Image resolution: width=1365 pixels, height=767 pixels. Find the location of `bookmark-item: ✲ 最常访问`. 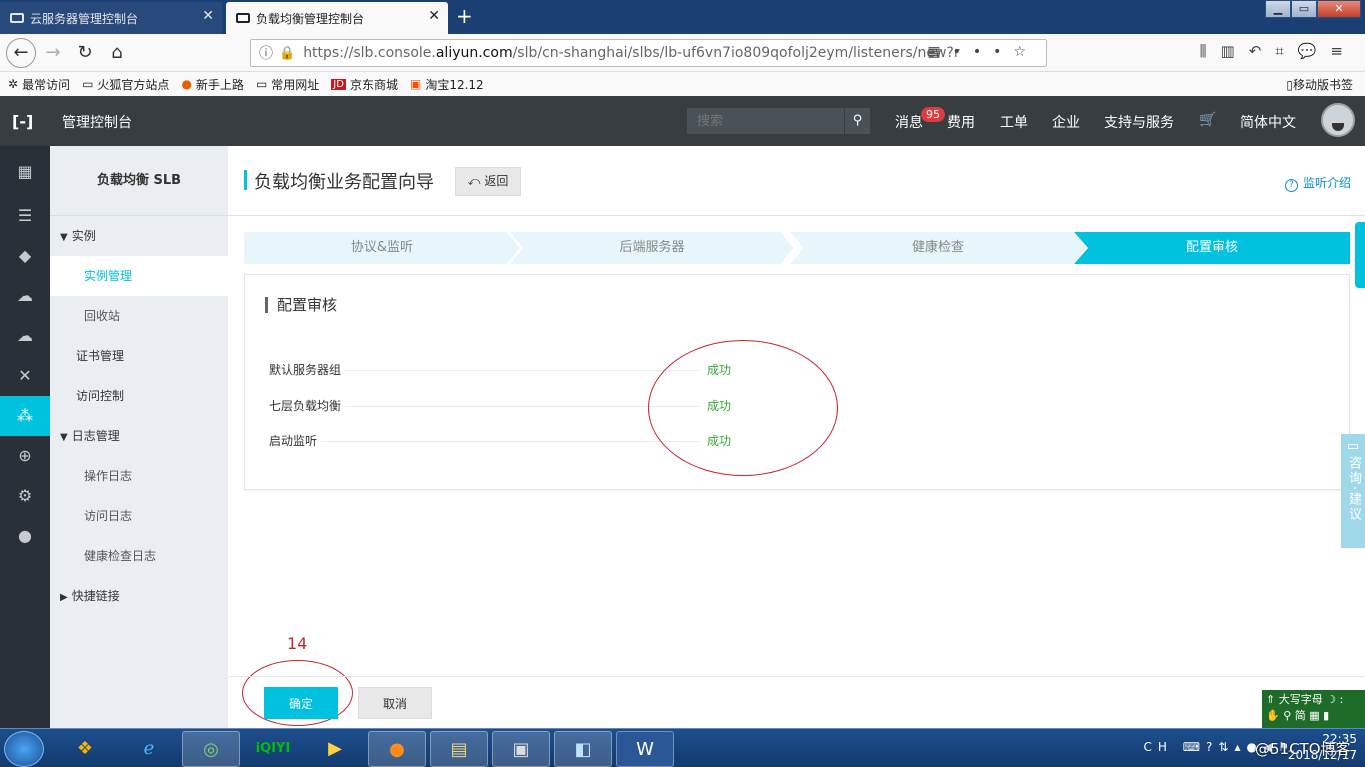

bookmark-item: ✲ 最常访问 is located at coordinates (39, 84).